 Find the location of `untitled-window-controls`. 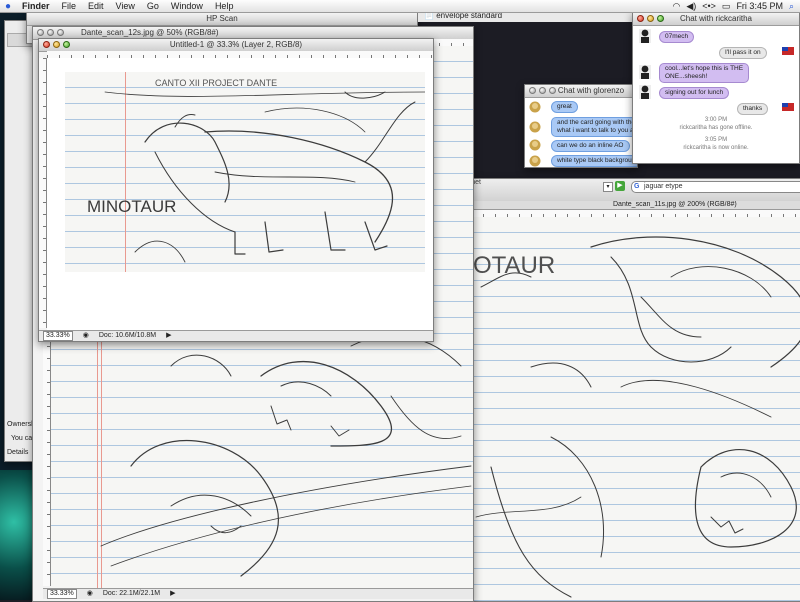

untitled-window-controls is located at coordinates (56, 44).